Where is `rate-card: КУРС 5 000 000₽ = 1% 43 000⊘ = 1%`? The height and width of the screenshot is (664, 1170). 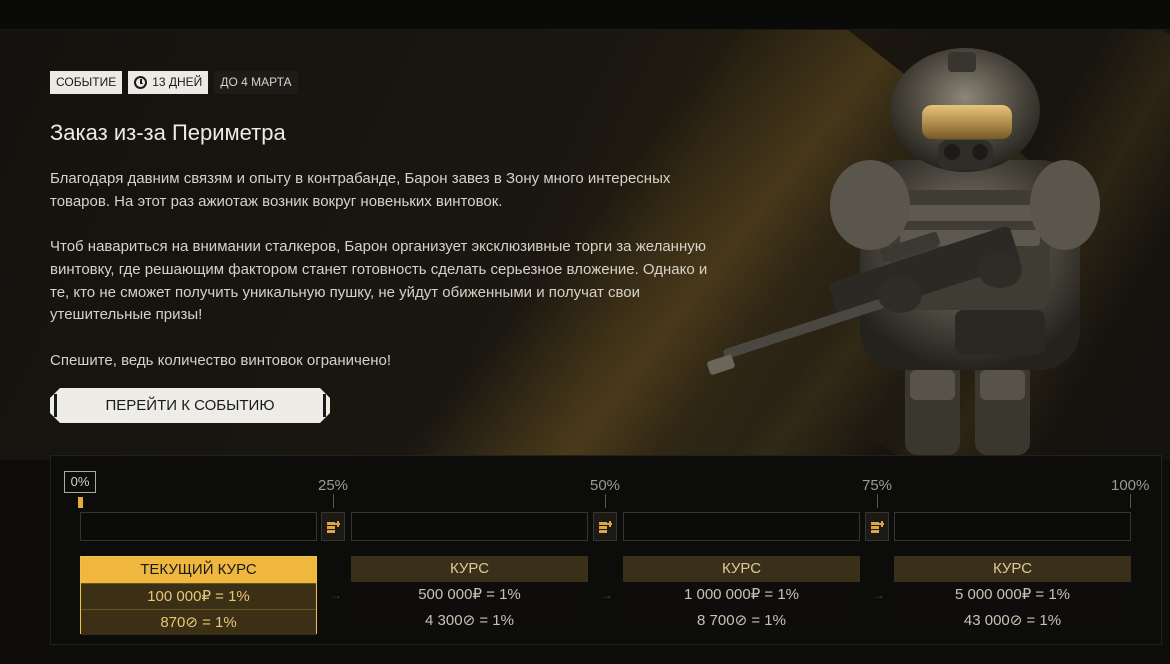 rate-card: КУРС 5 000 000₽ = 1% 43 000⊘ = 1% is located at coordinates (1012, 595).